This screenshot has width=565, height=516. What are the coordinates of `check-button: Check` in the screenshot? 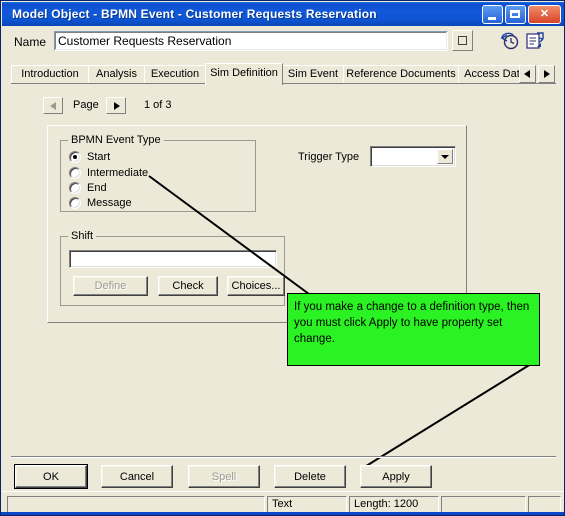 It's located at (188, 286).